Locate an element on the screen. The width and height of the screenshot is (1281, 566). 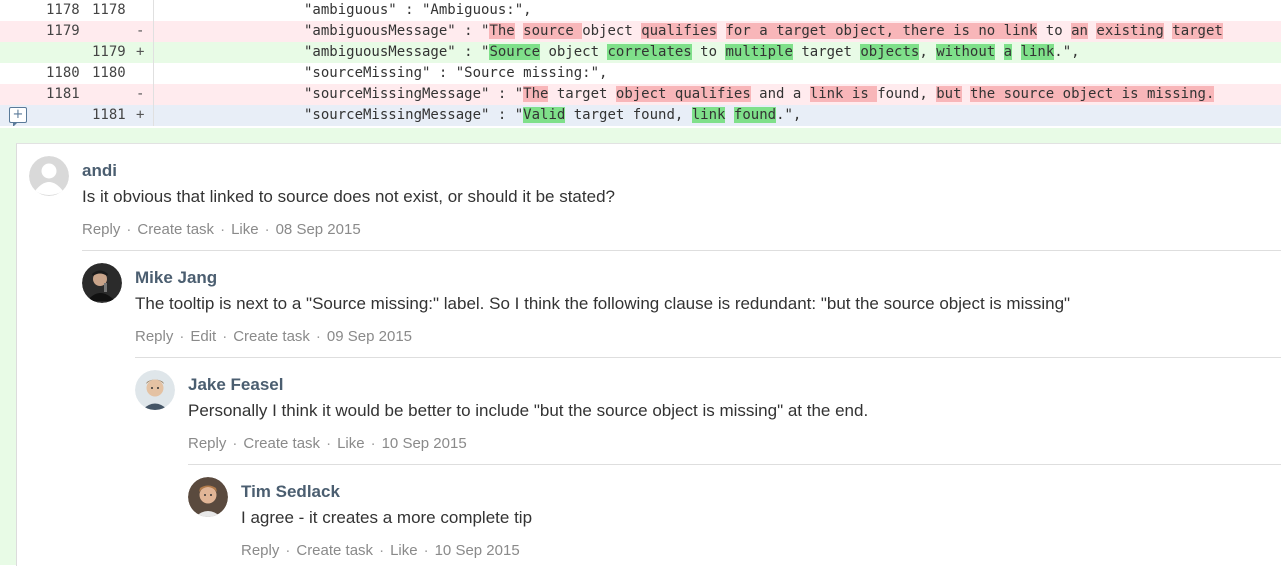
added-token: correlates is located at coordinates (649, 52).